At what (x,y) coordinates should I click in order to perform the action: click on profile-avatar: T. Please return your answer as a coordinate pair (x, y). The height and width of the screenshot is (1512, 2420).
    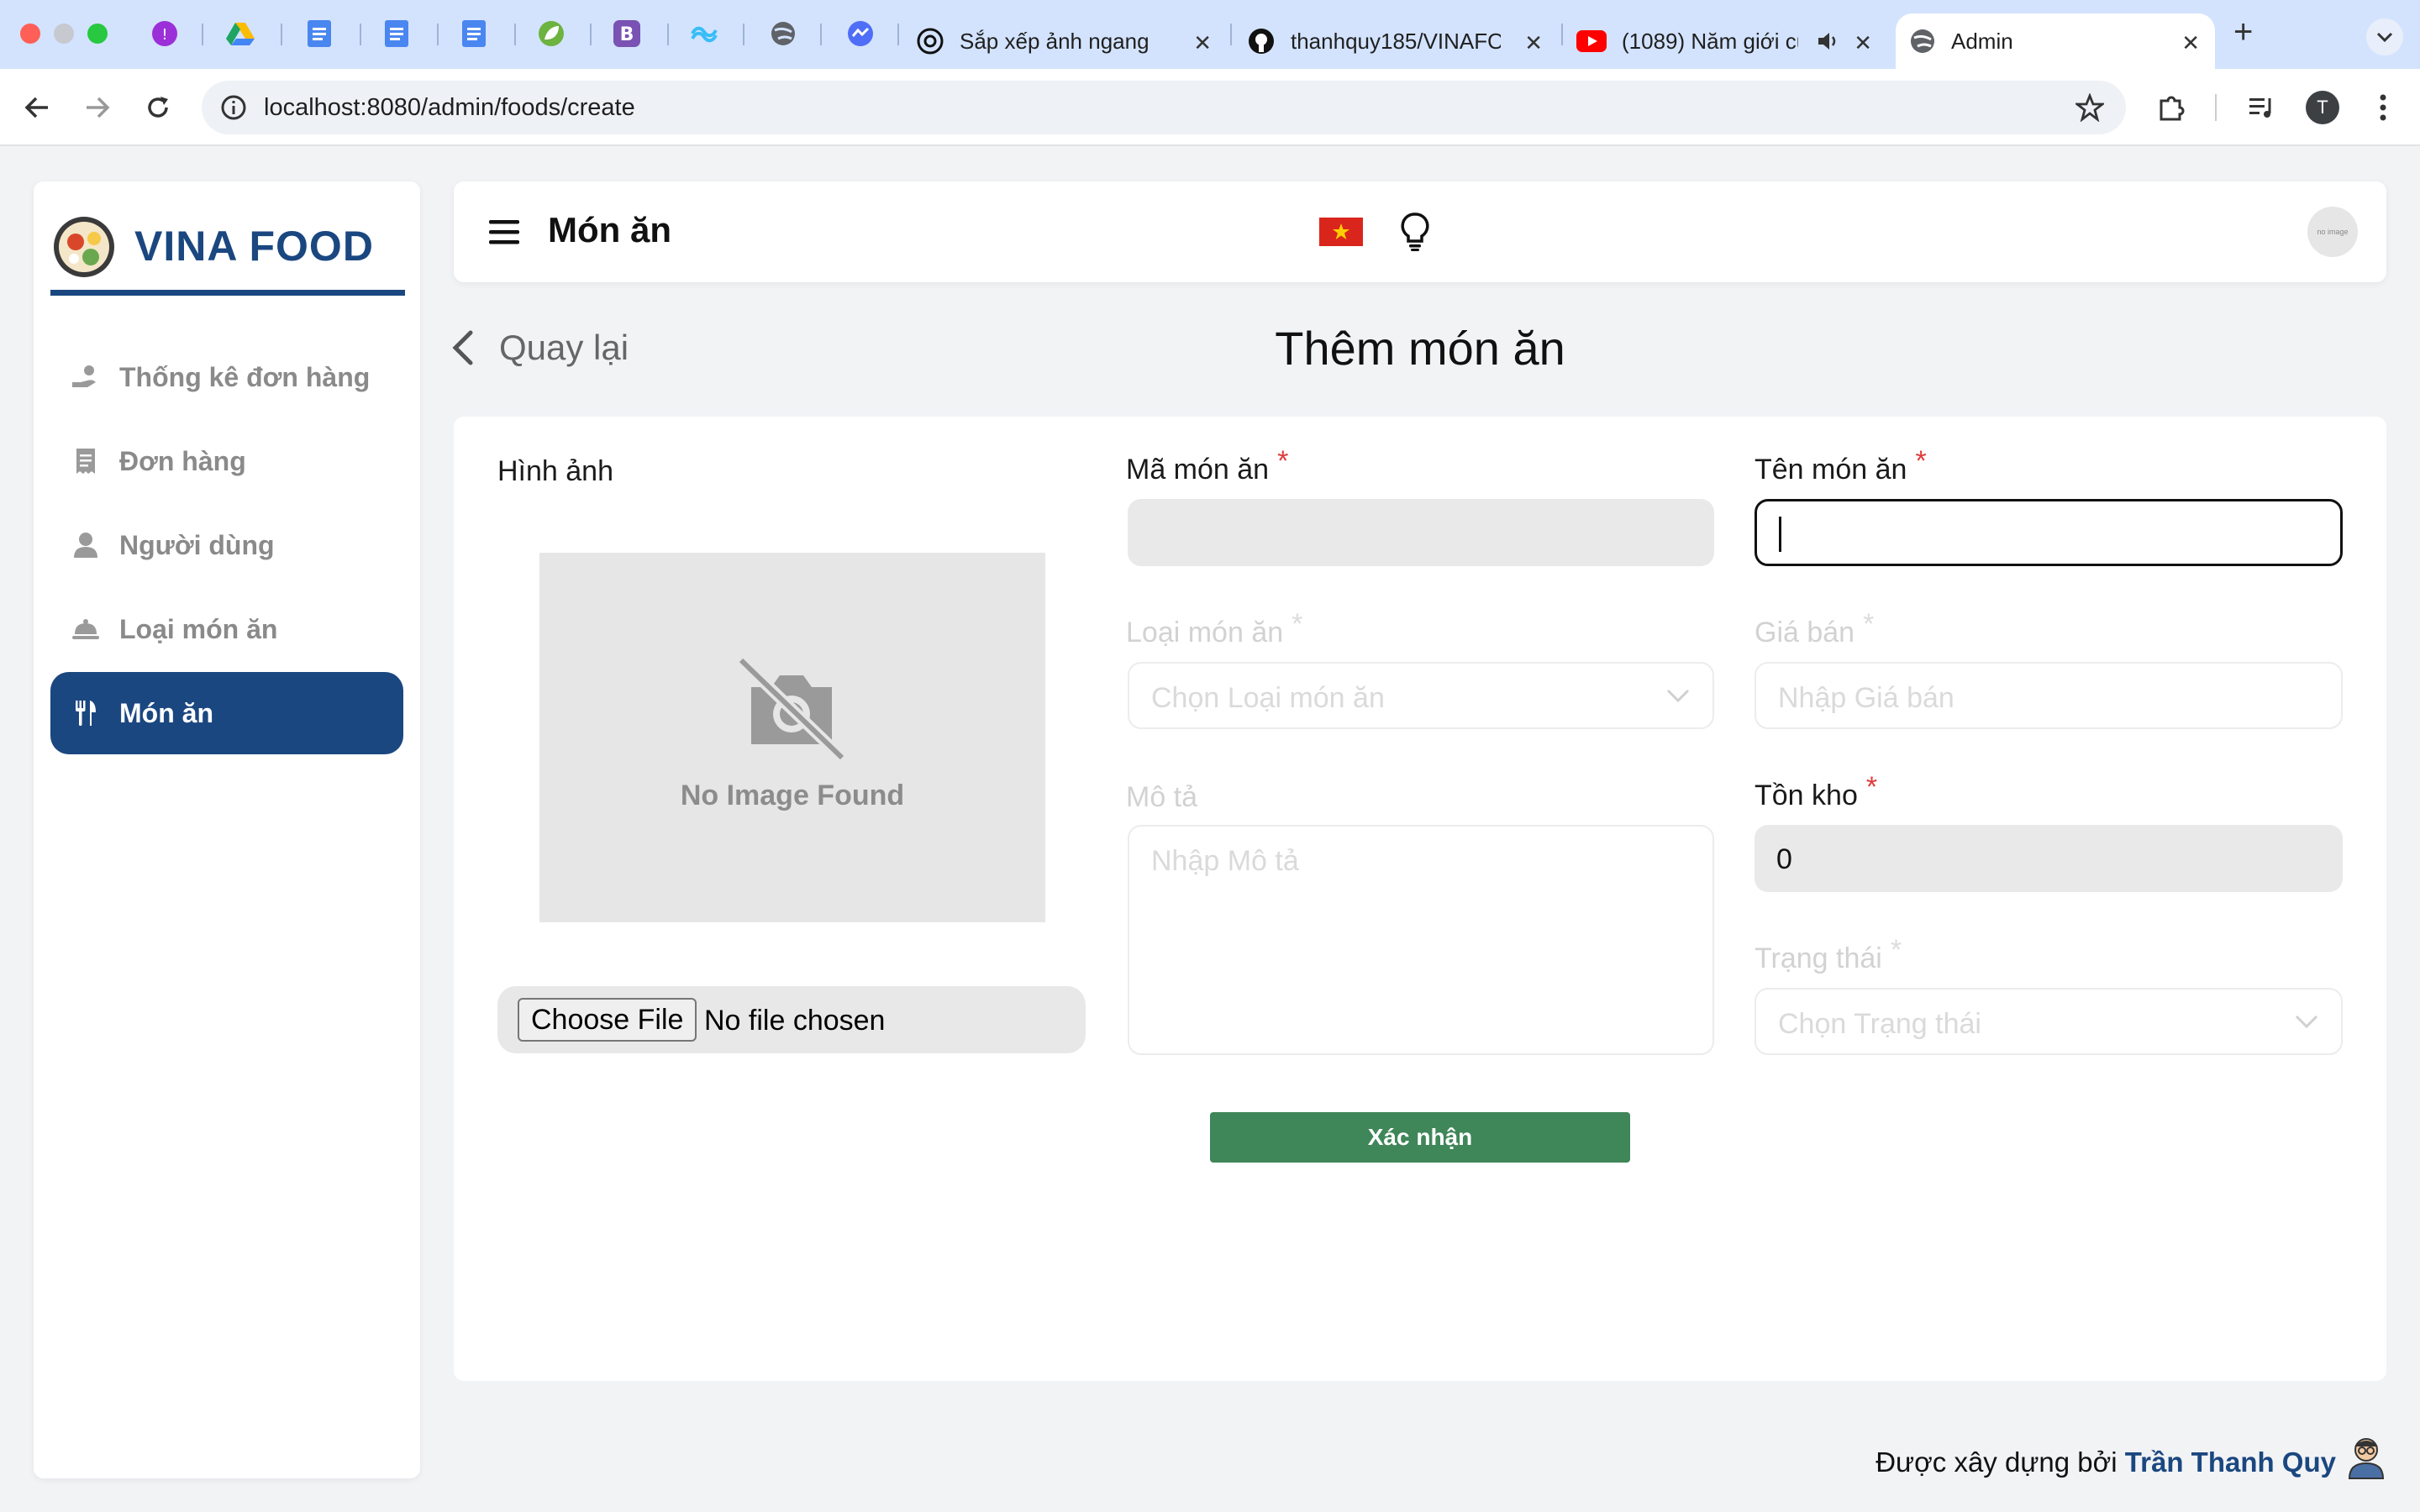
    Looking at the image, I should click on (2323, 107).